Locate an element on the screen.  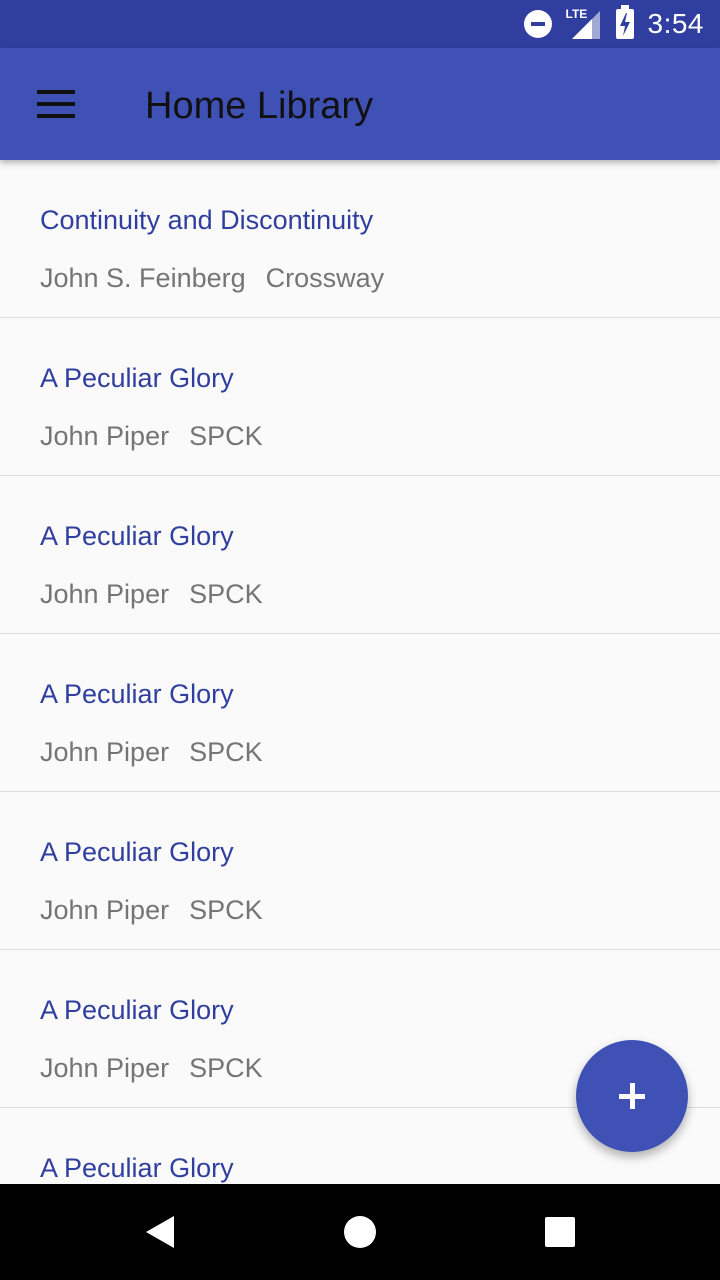
do-not-disturb-icon is located at coordinates (537, 24).